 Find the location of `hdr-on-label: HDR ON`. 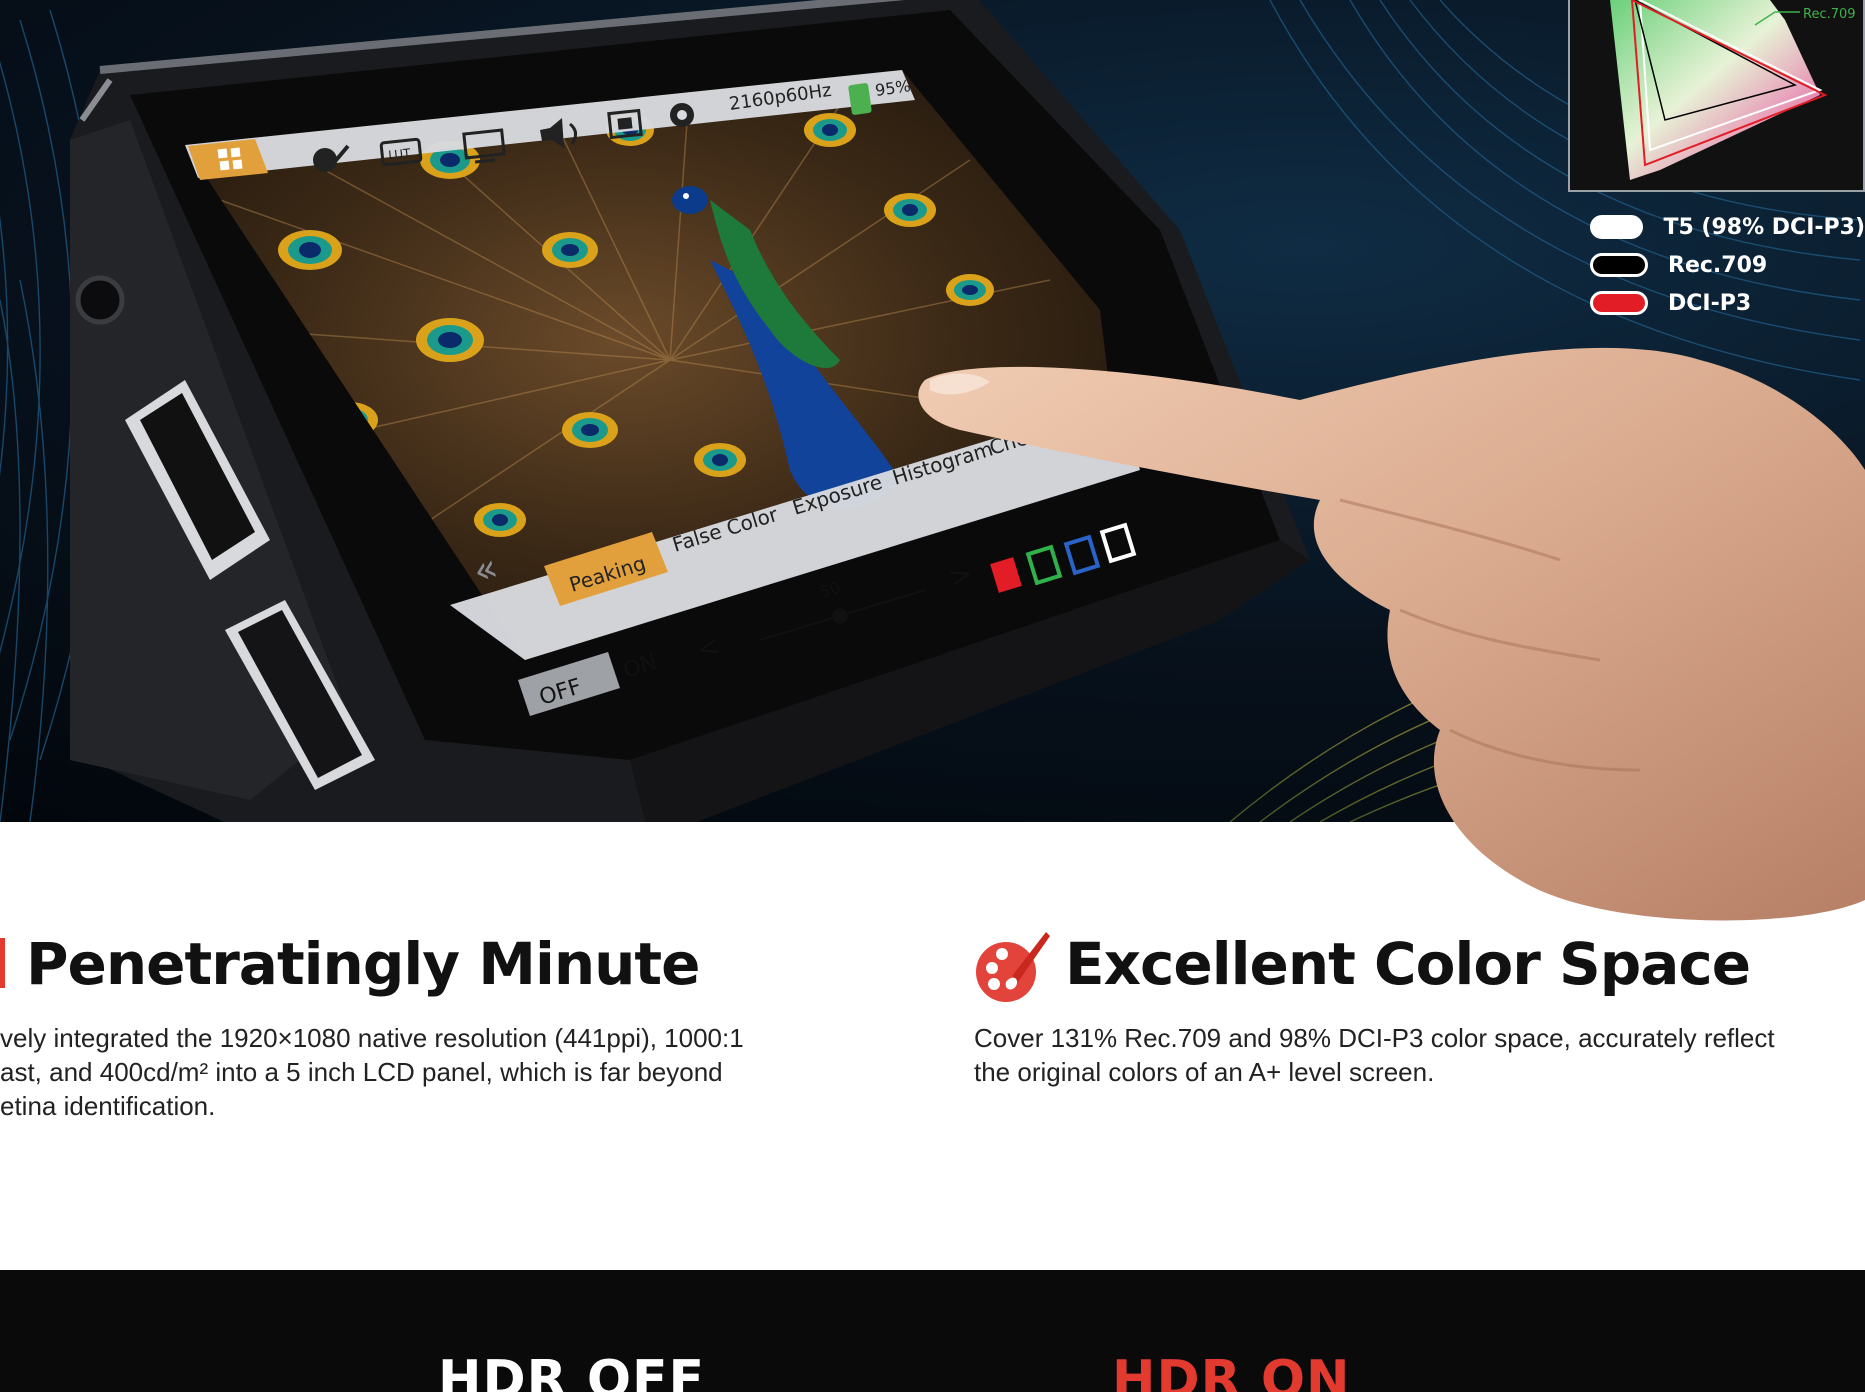

hdr-on-label: HDR ON is located at coordinates (1231, 1371).